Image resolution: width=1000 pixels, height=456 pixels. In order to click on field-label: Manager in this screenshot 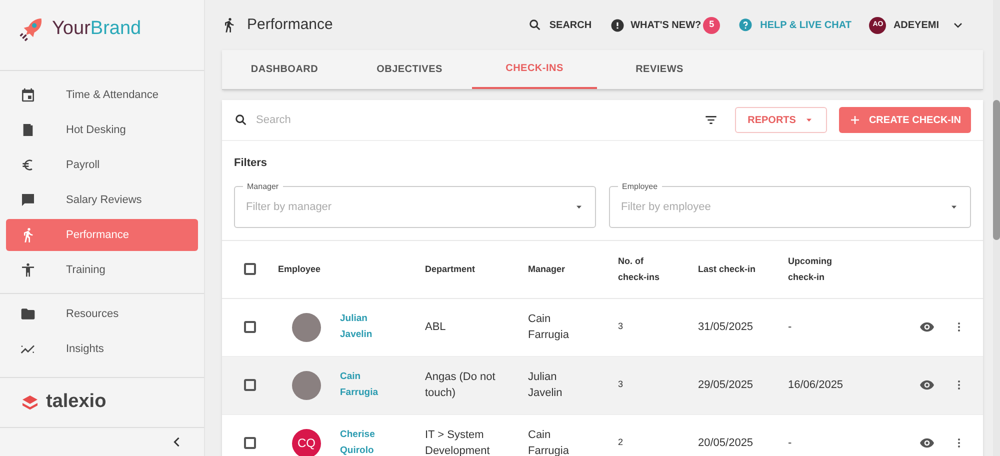, I will do `click(263, 186)`.